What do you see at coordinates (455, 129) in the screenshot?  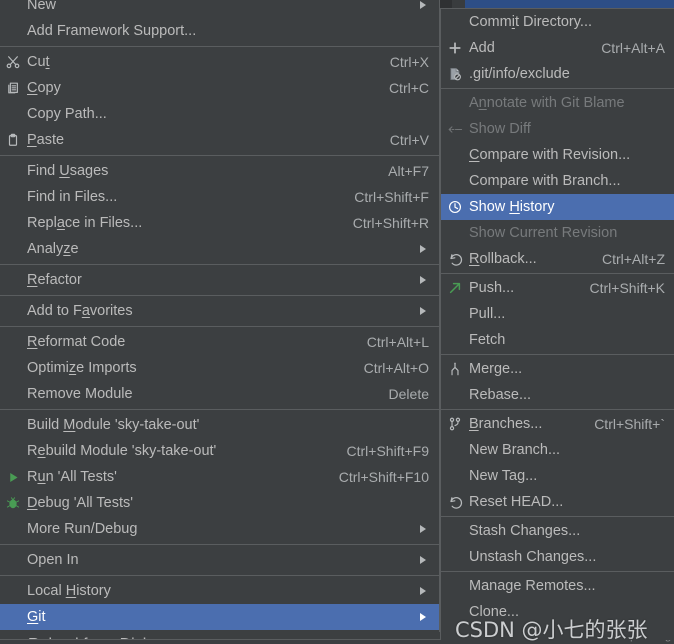 I see `diff-icon` at bounding box center [455, 129].